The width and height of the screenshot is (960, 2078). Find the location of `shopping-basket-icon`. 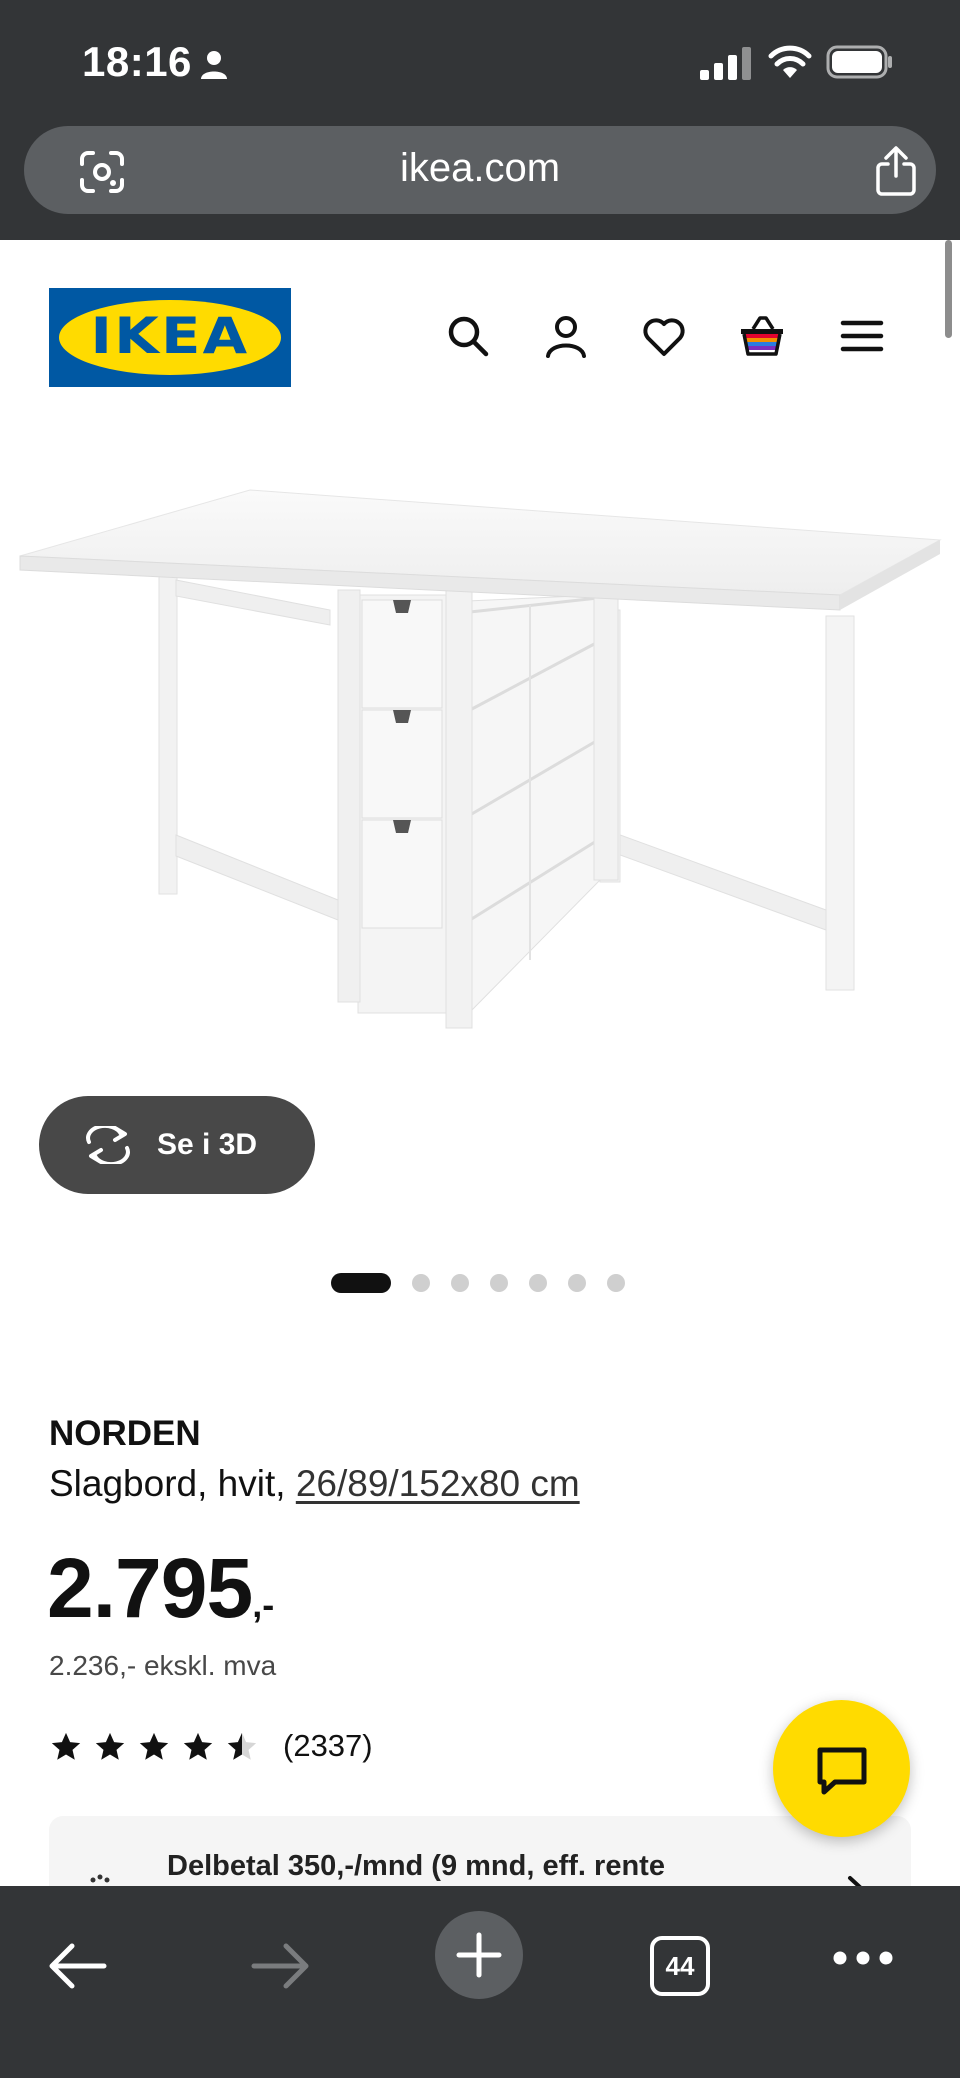

shopping-basket-icon is located at coordinates (762, 336).